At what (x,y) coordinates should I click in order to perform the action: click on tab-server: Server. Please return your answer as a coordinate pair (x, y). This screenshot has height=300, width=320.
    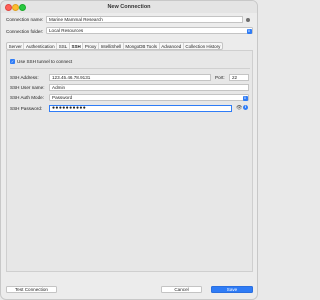
    Looking at the image, I should click on (16, 46).